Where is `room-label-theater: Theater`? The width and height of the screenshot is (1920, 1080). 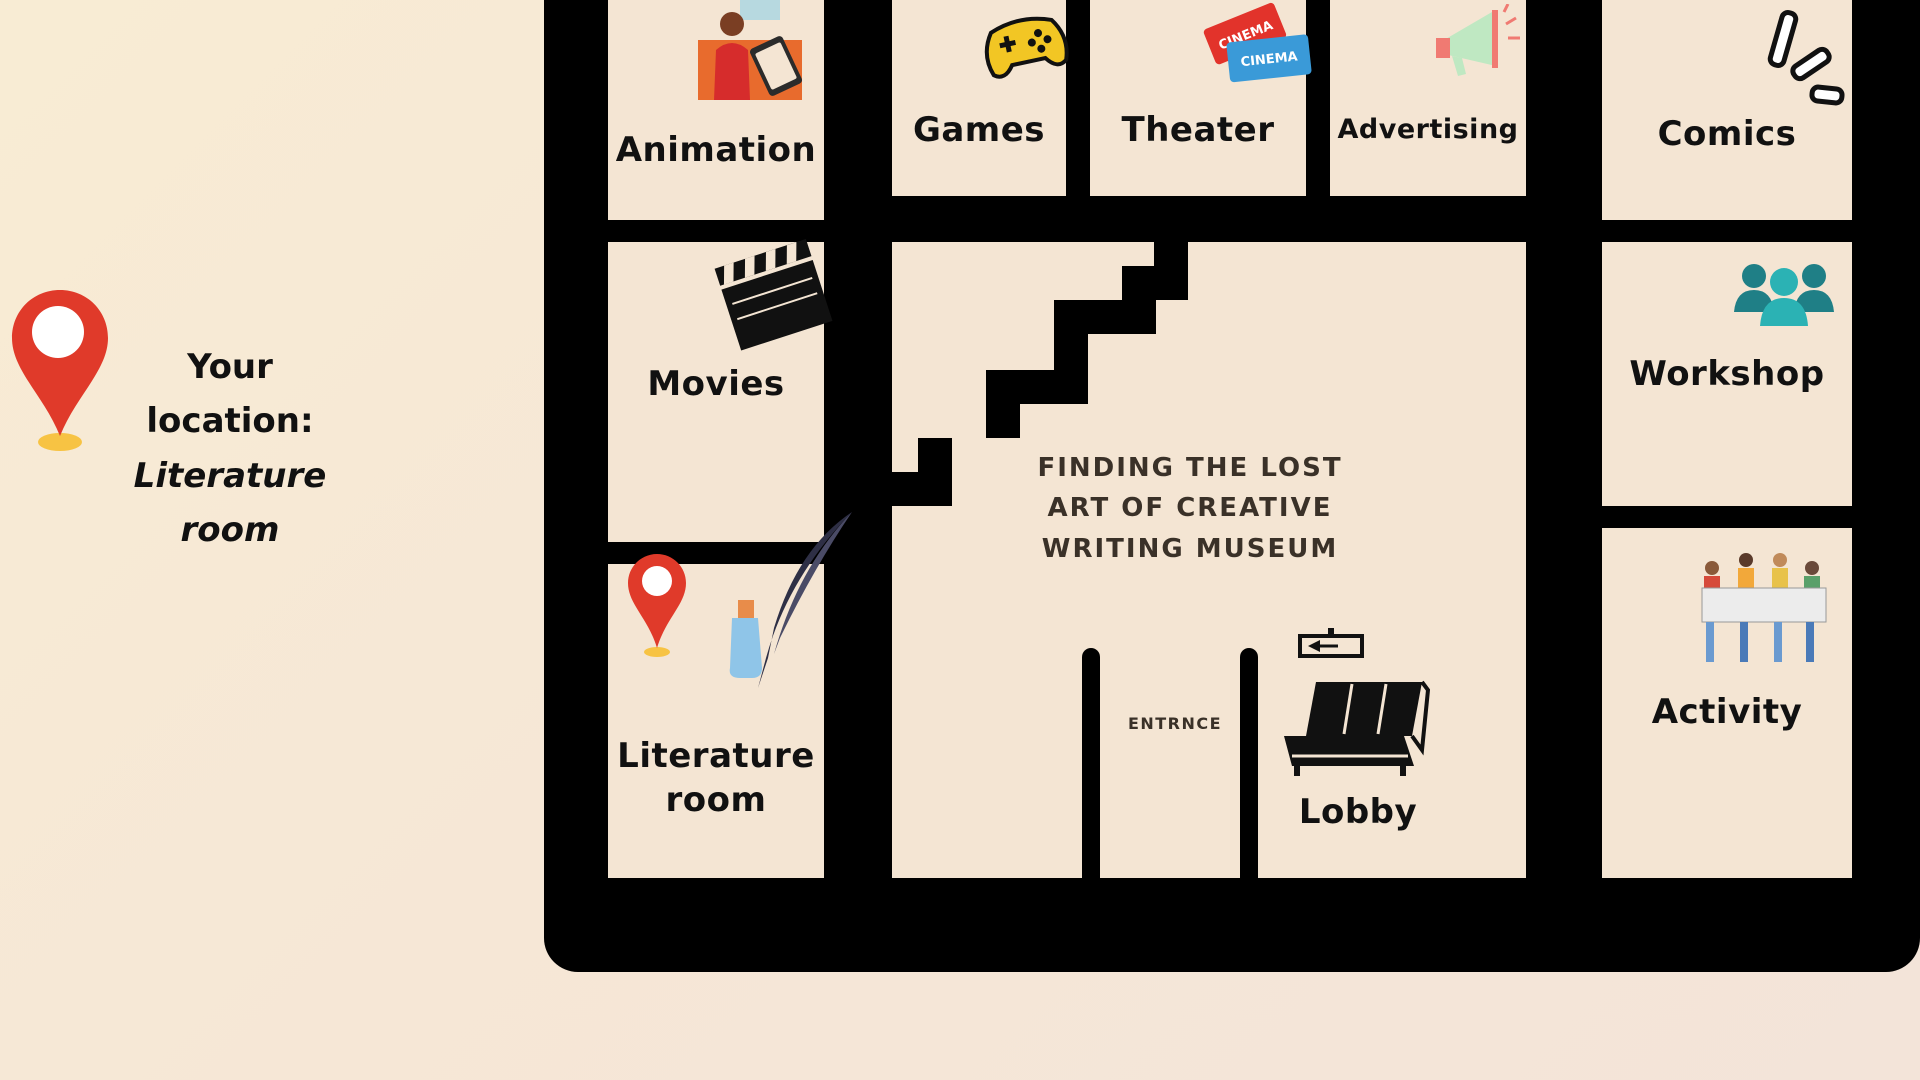 room-label-theater: Theater is located at coordinates (1198, 130).